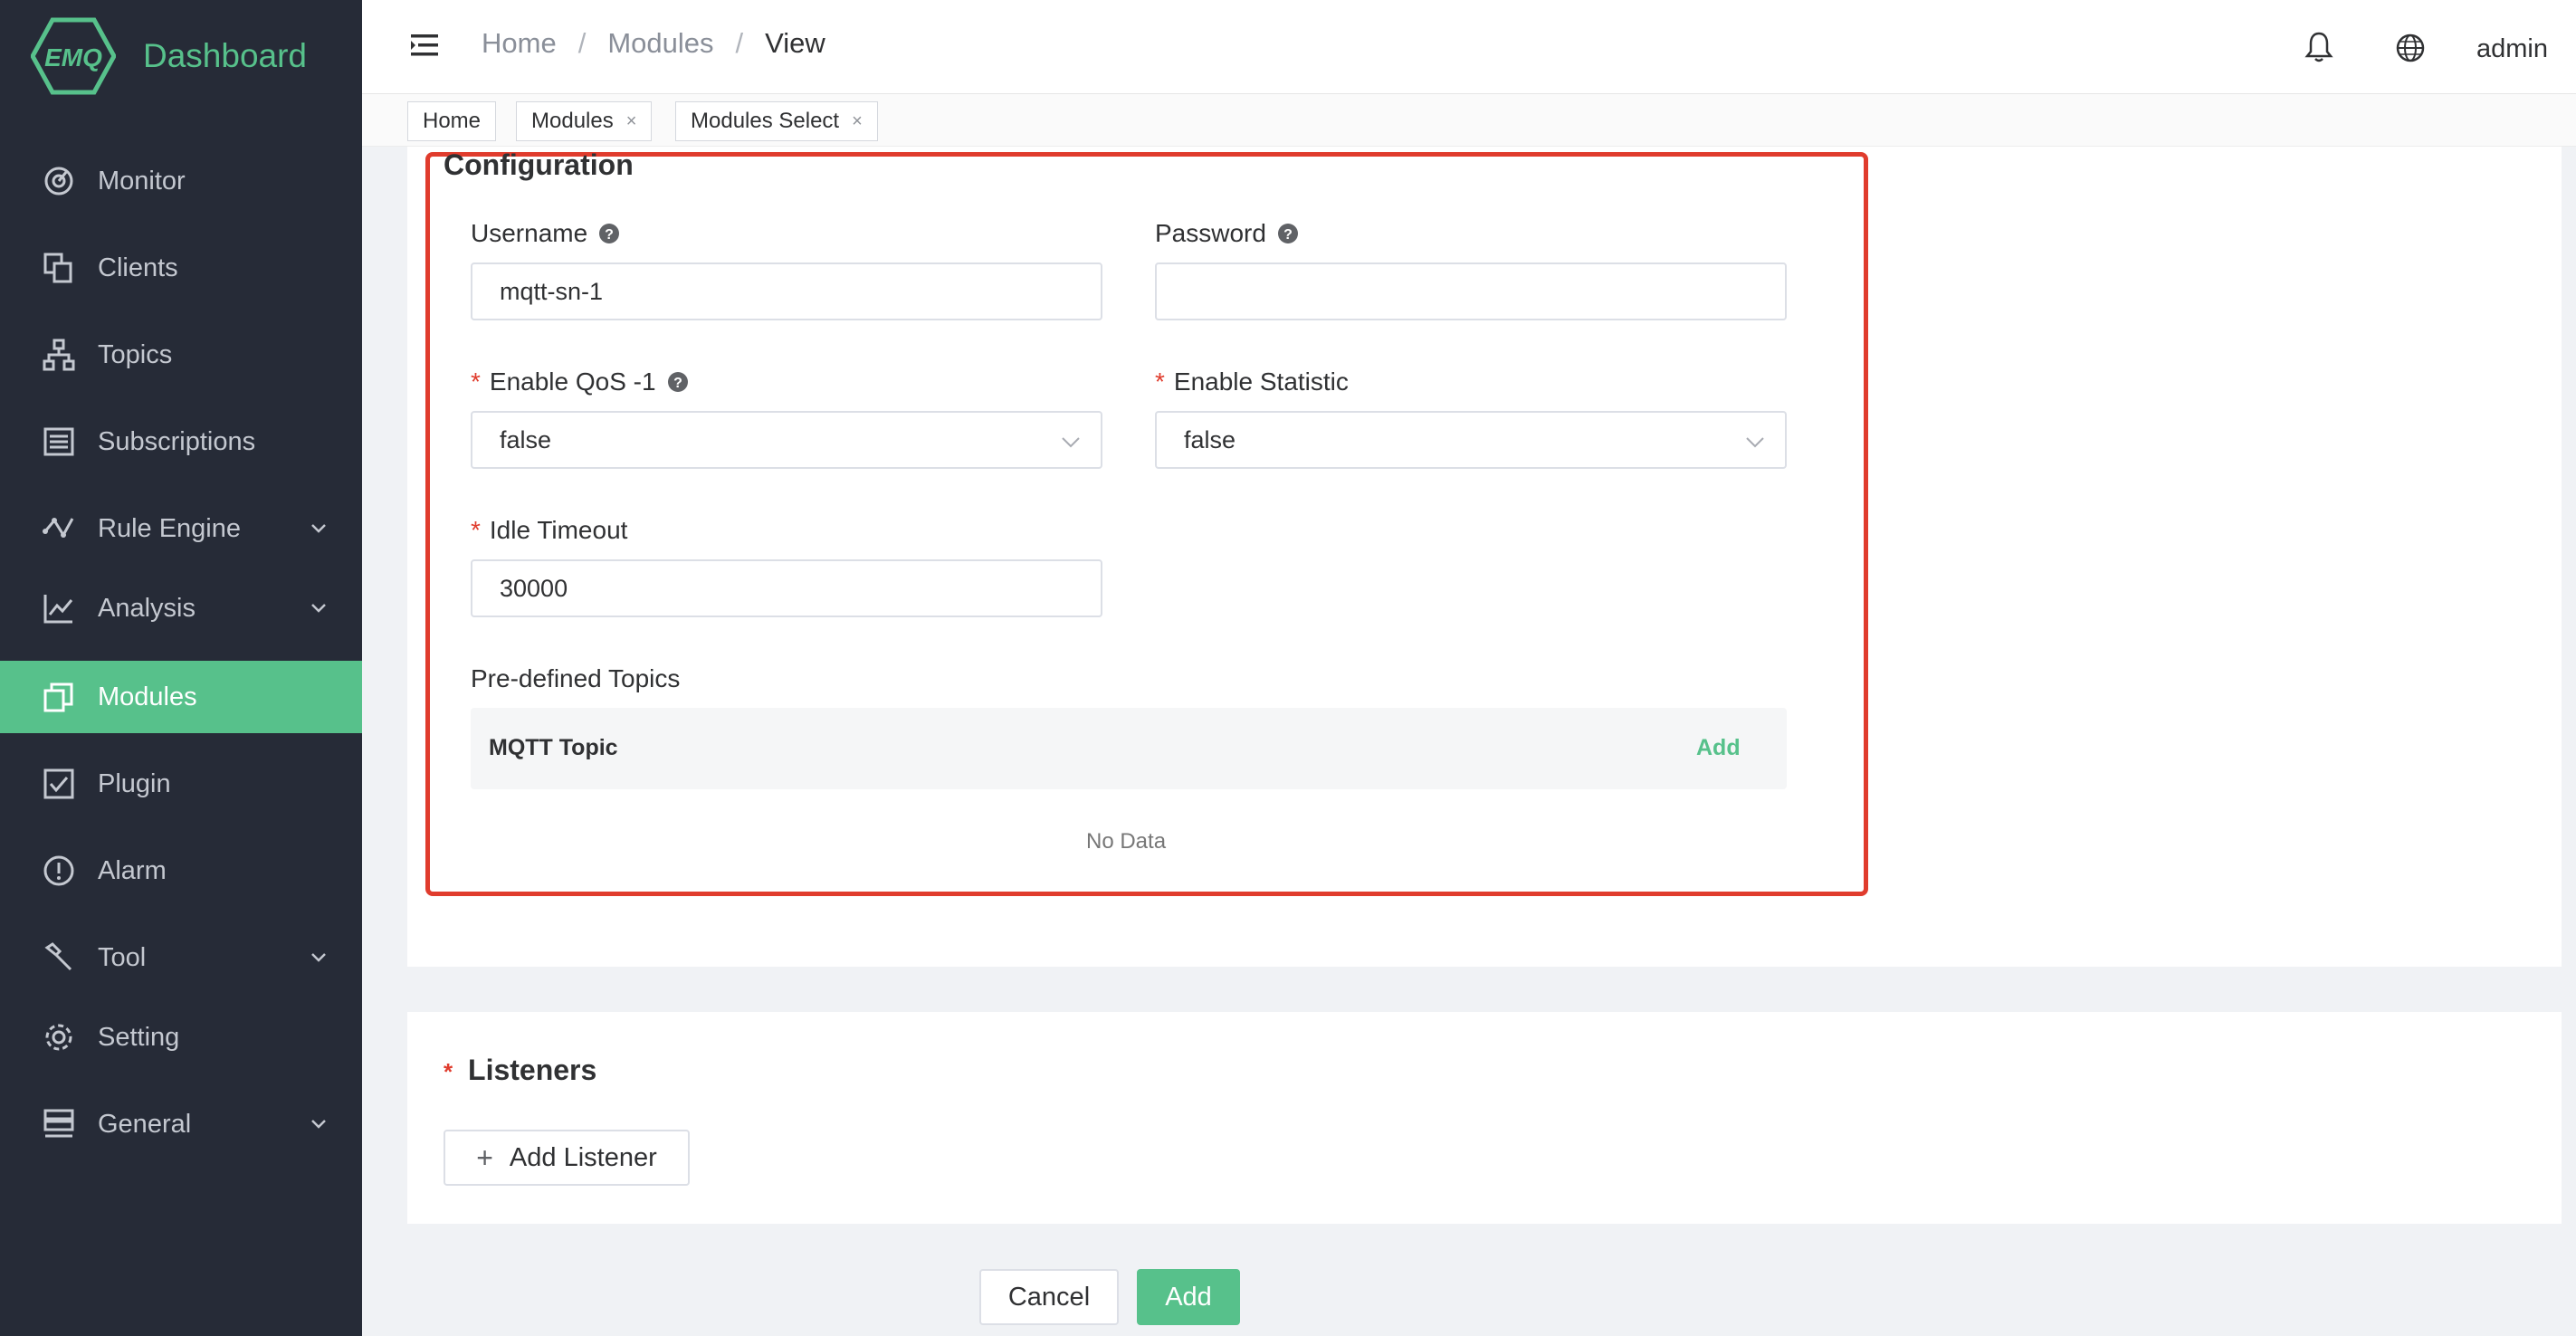  I want to click on topics-icon, so click(59, 355).